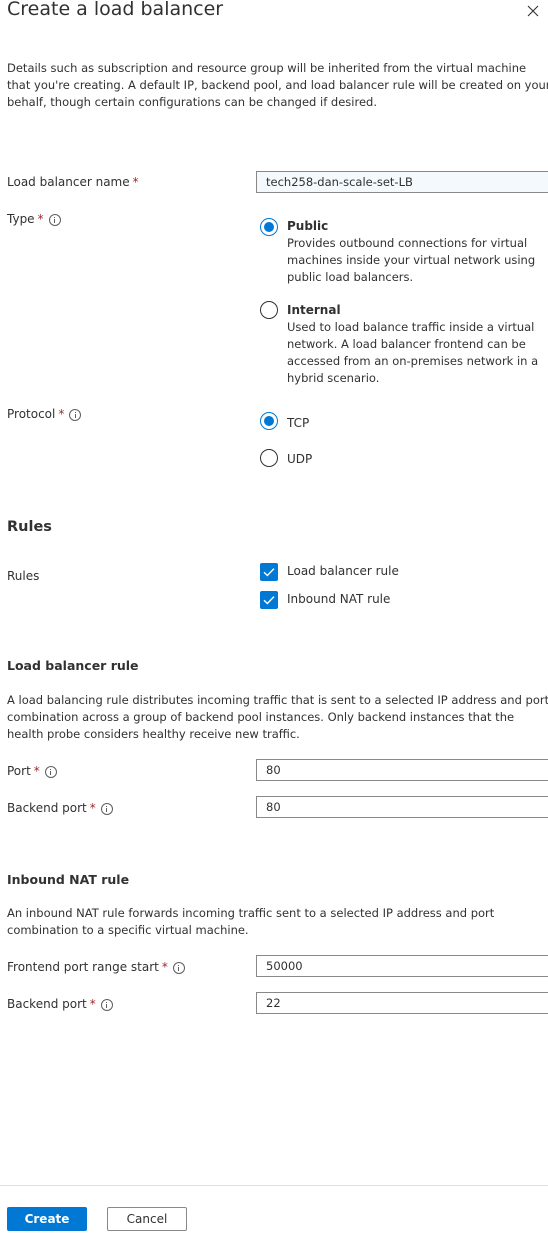  Describe the element at coordinates (314, 310) in the screenshot. I see `type-internal-label: Internal` at that location.